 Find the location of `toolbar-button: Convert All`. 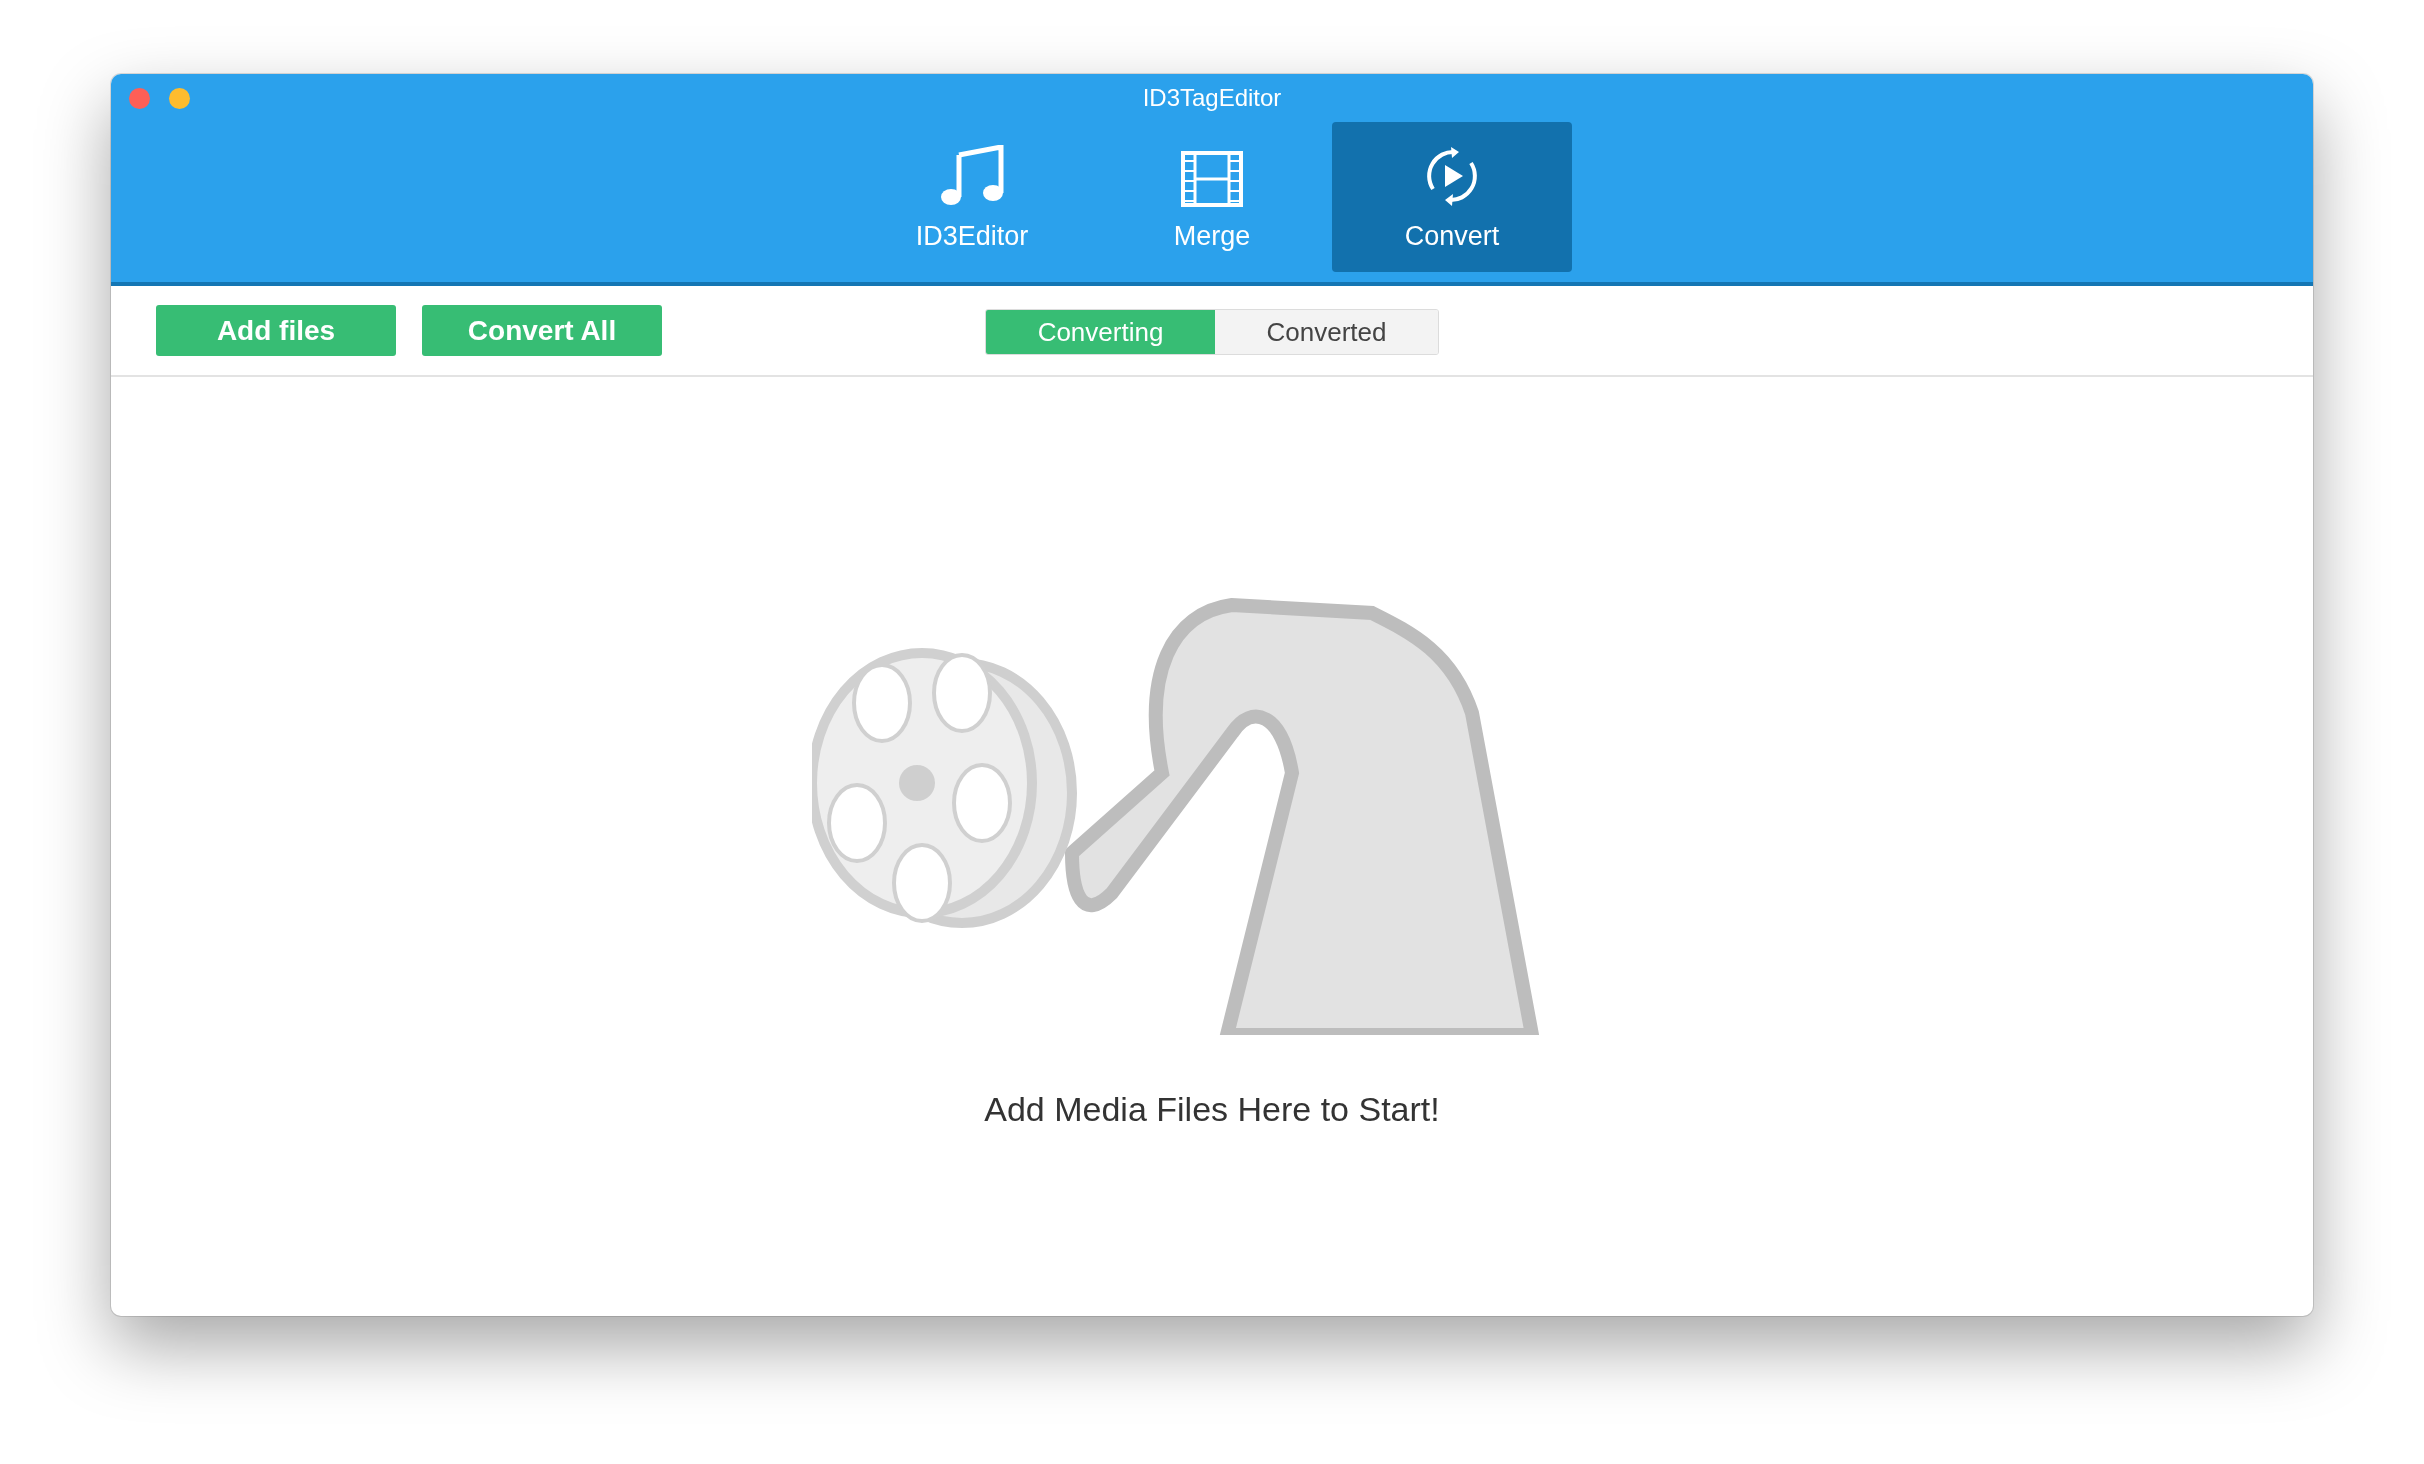

toolbar-button: Convert All is located at coordinates (542, 330).